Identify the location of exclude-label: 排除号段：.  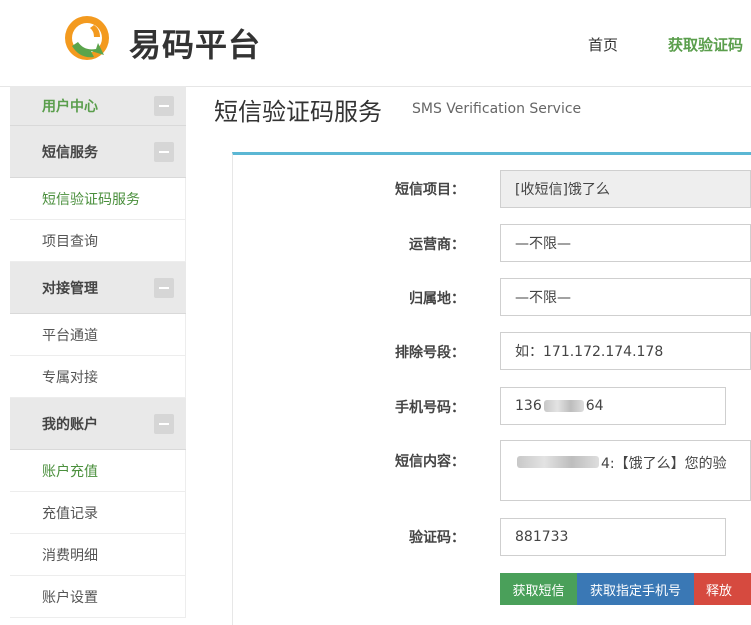
(430, 353).